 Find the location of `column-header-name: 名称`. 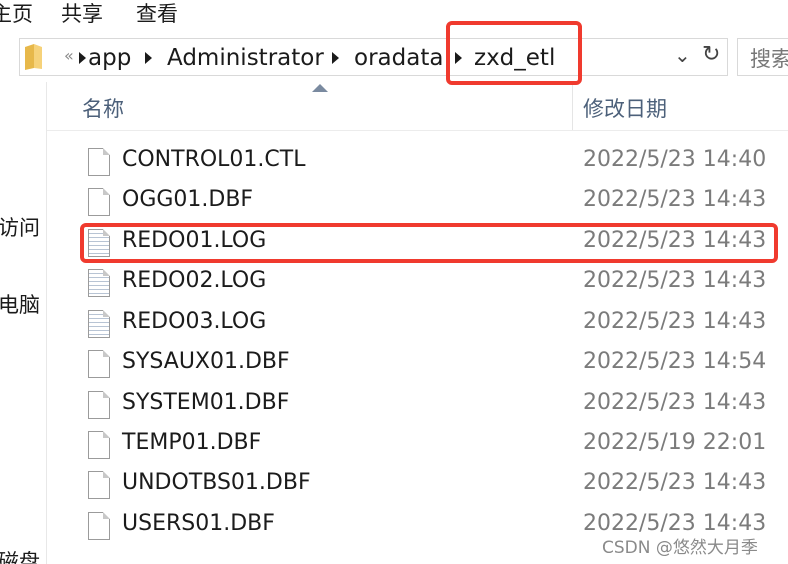

column-header-name: 名称 is located at coordinates (103, 108).